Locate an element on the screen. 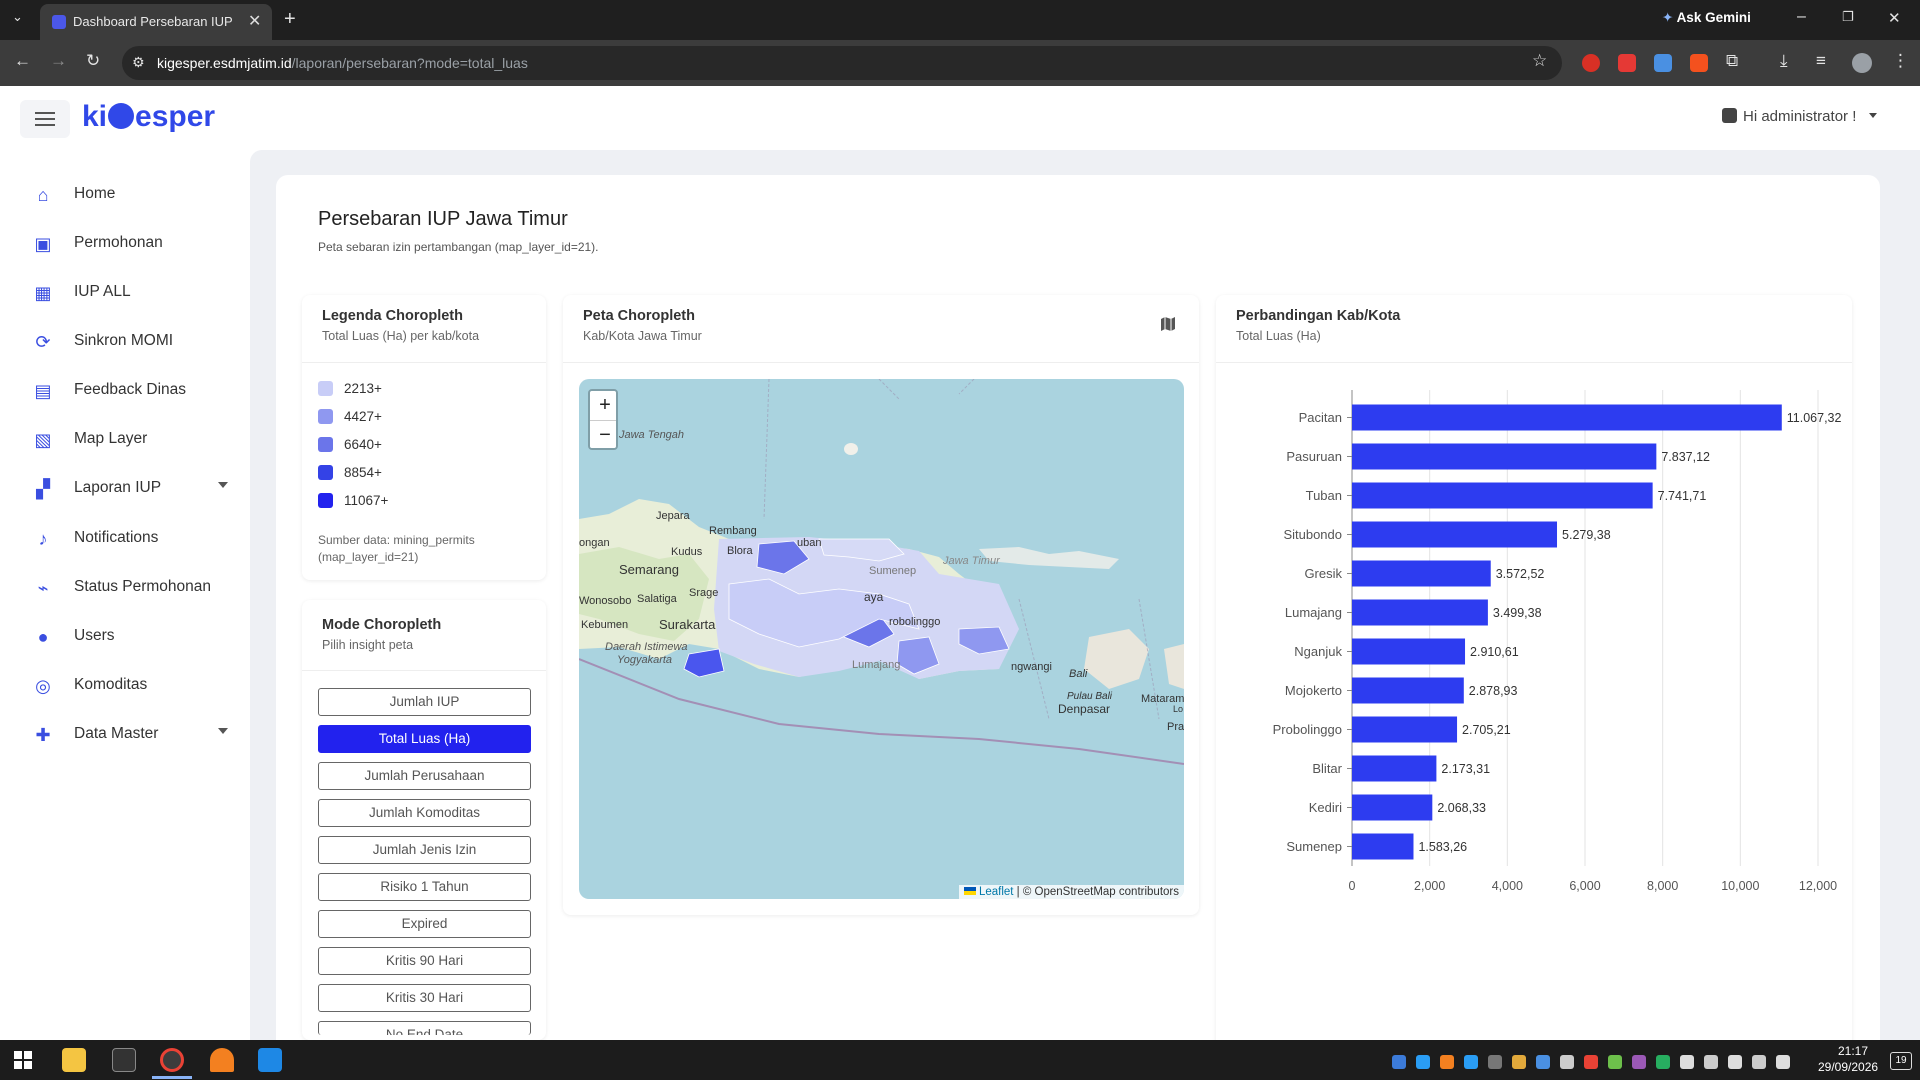 The height and width of the screenshot is (1080, 1920). ask-gemini-button: ✦ Ask Gemini is located at coordinates (1706, 18).